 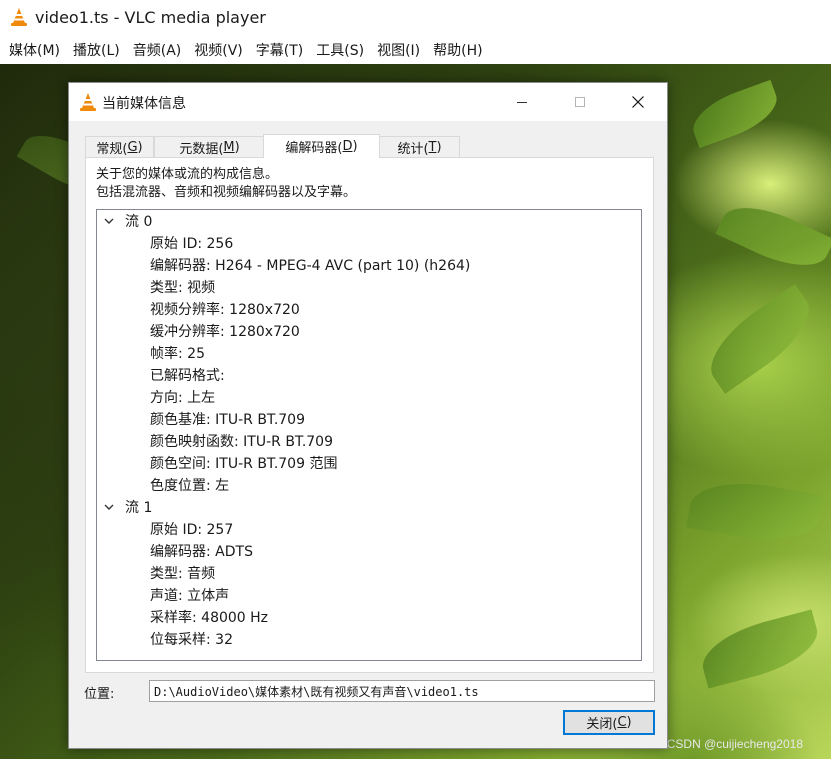 I want to click on menu-video: 视频(V), so click(x=218, y=50).